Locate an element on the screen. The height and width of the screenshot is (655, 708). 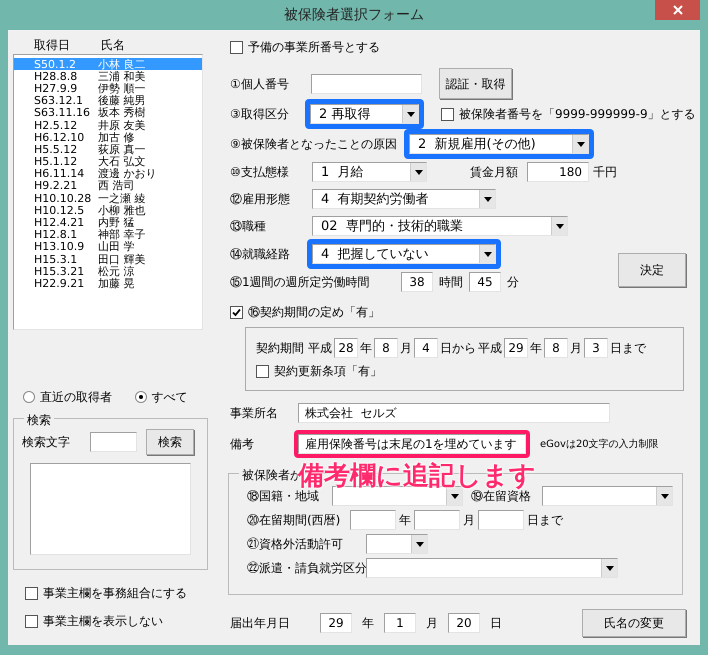
button: 氏名の変更 is located at coordinates (634, 623).